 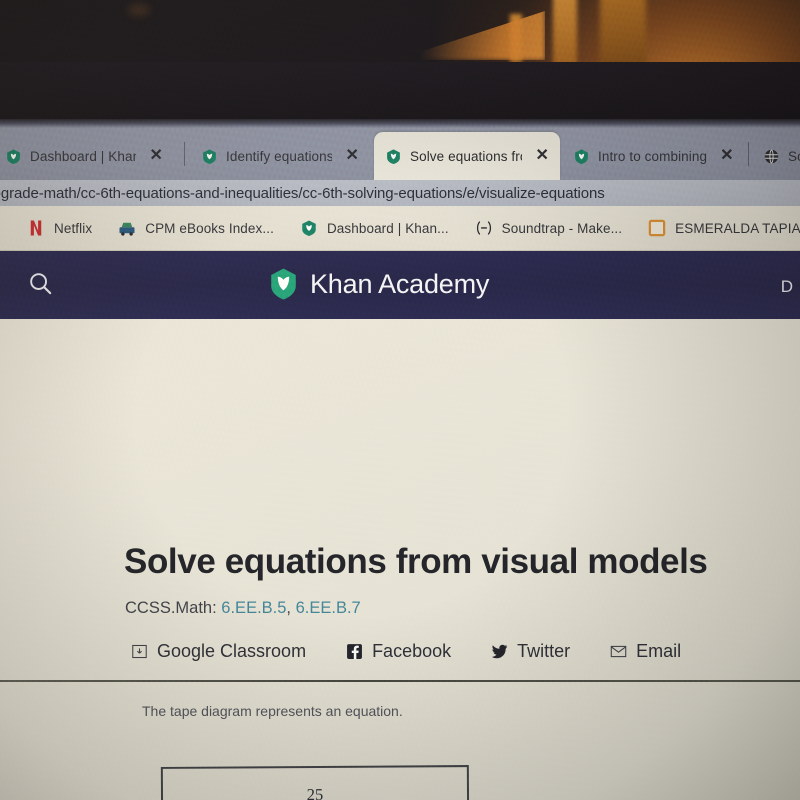 I want to click on tape-value-total: 25, so click(x=315, y=792).